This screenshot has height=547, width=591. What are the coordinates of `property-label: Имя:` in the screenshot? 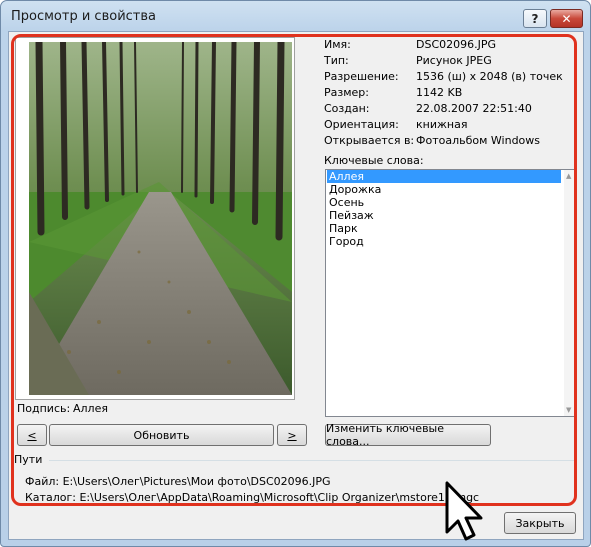 It's located at (337, 44).